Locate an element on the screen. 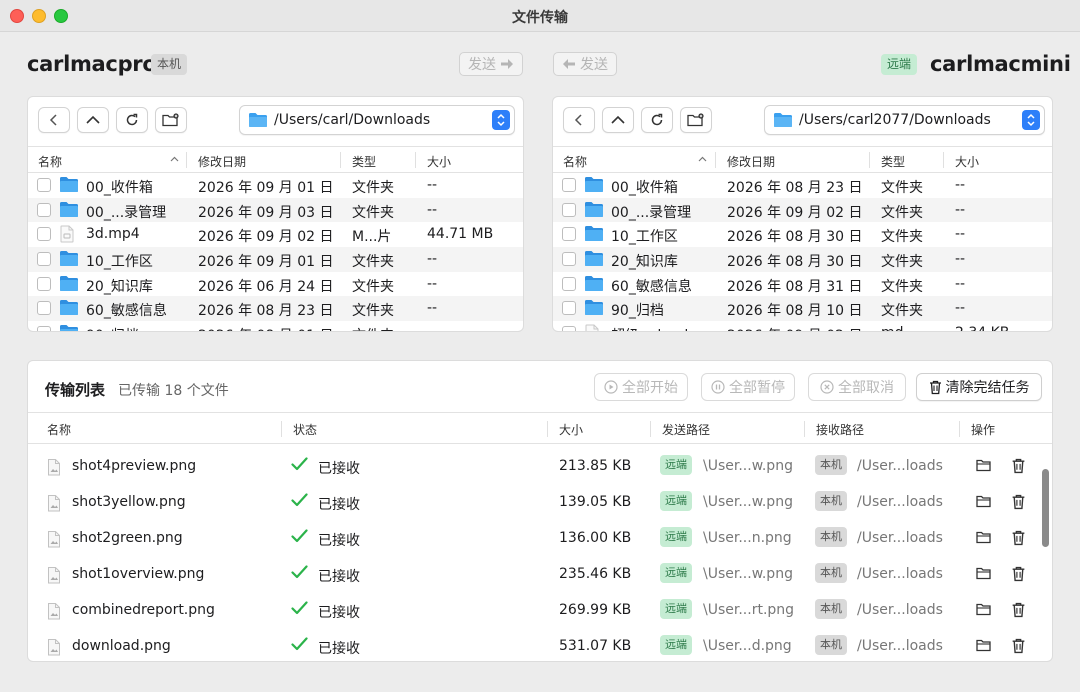 This screenshot has width=1080, height=692. local-file-row: 20_知识库 2026 年 06 月 24 日 文件夹 -- is located at coordinates (275, 284).